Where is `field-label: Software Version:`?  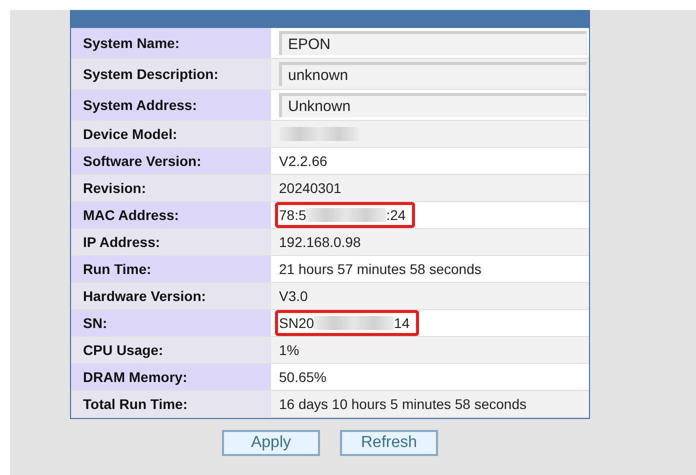 field-label: Software Version: is located at coordinates (171, 161).